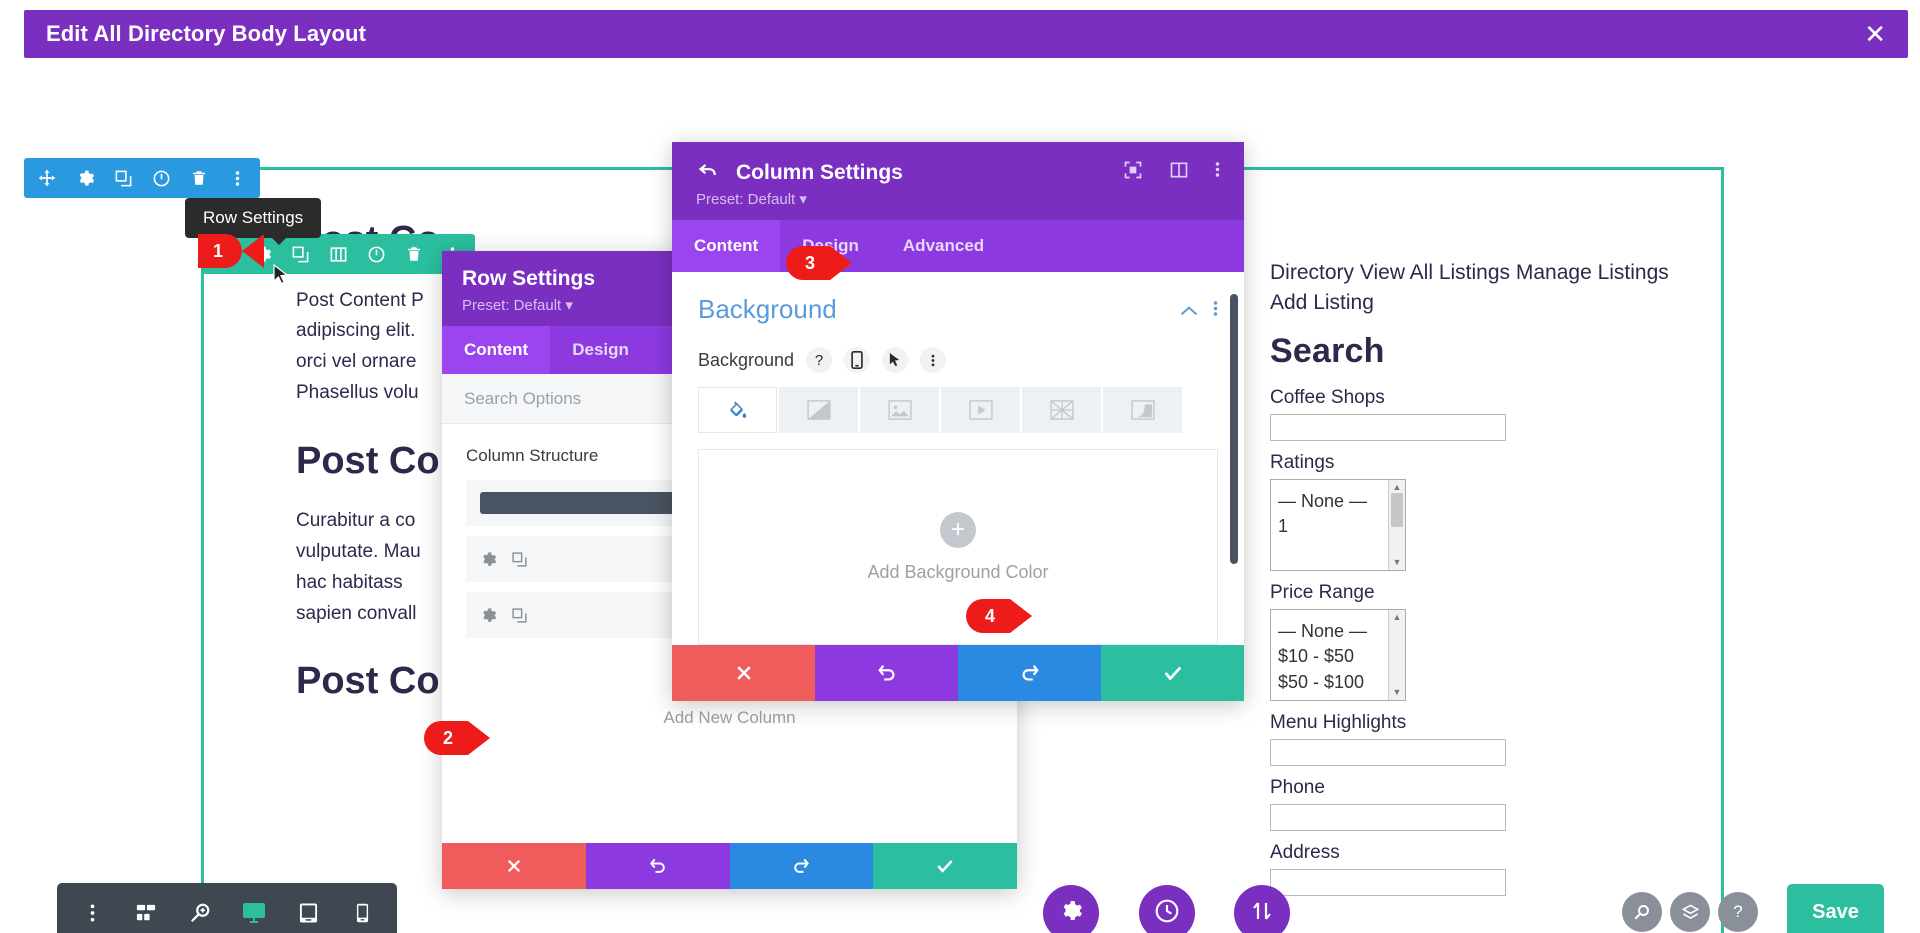 This screenshot has width=1920, height=933. What do you see at coordinates (1167, 913) in the screenshot?
I see `clock-icon` at bounding box center [1167, 913].